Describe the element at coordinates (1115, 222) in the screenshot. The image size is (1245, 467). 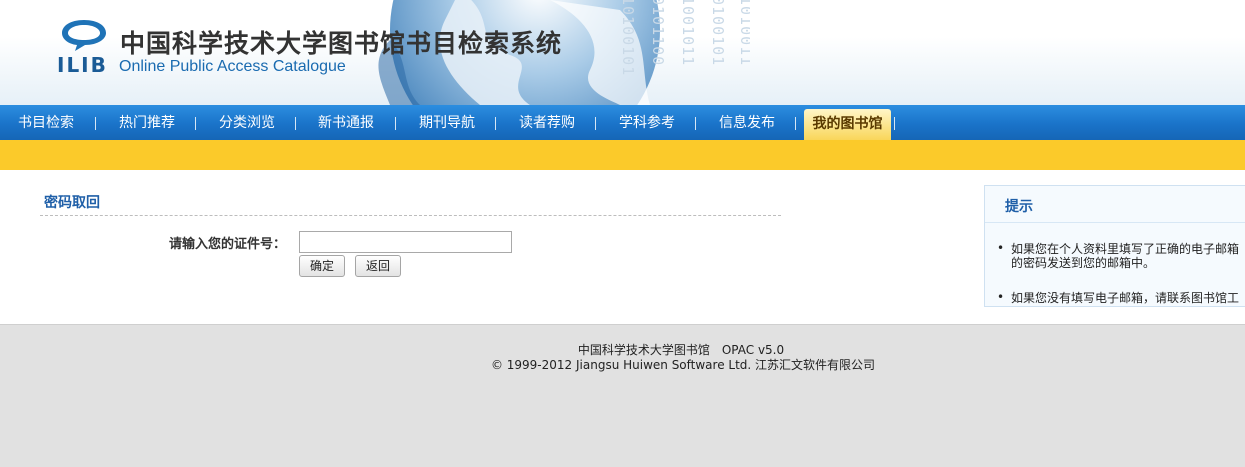
I see `tips-divider` at that location.